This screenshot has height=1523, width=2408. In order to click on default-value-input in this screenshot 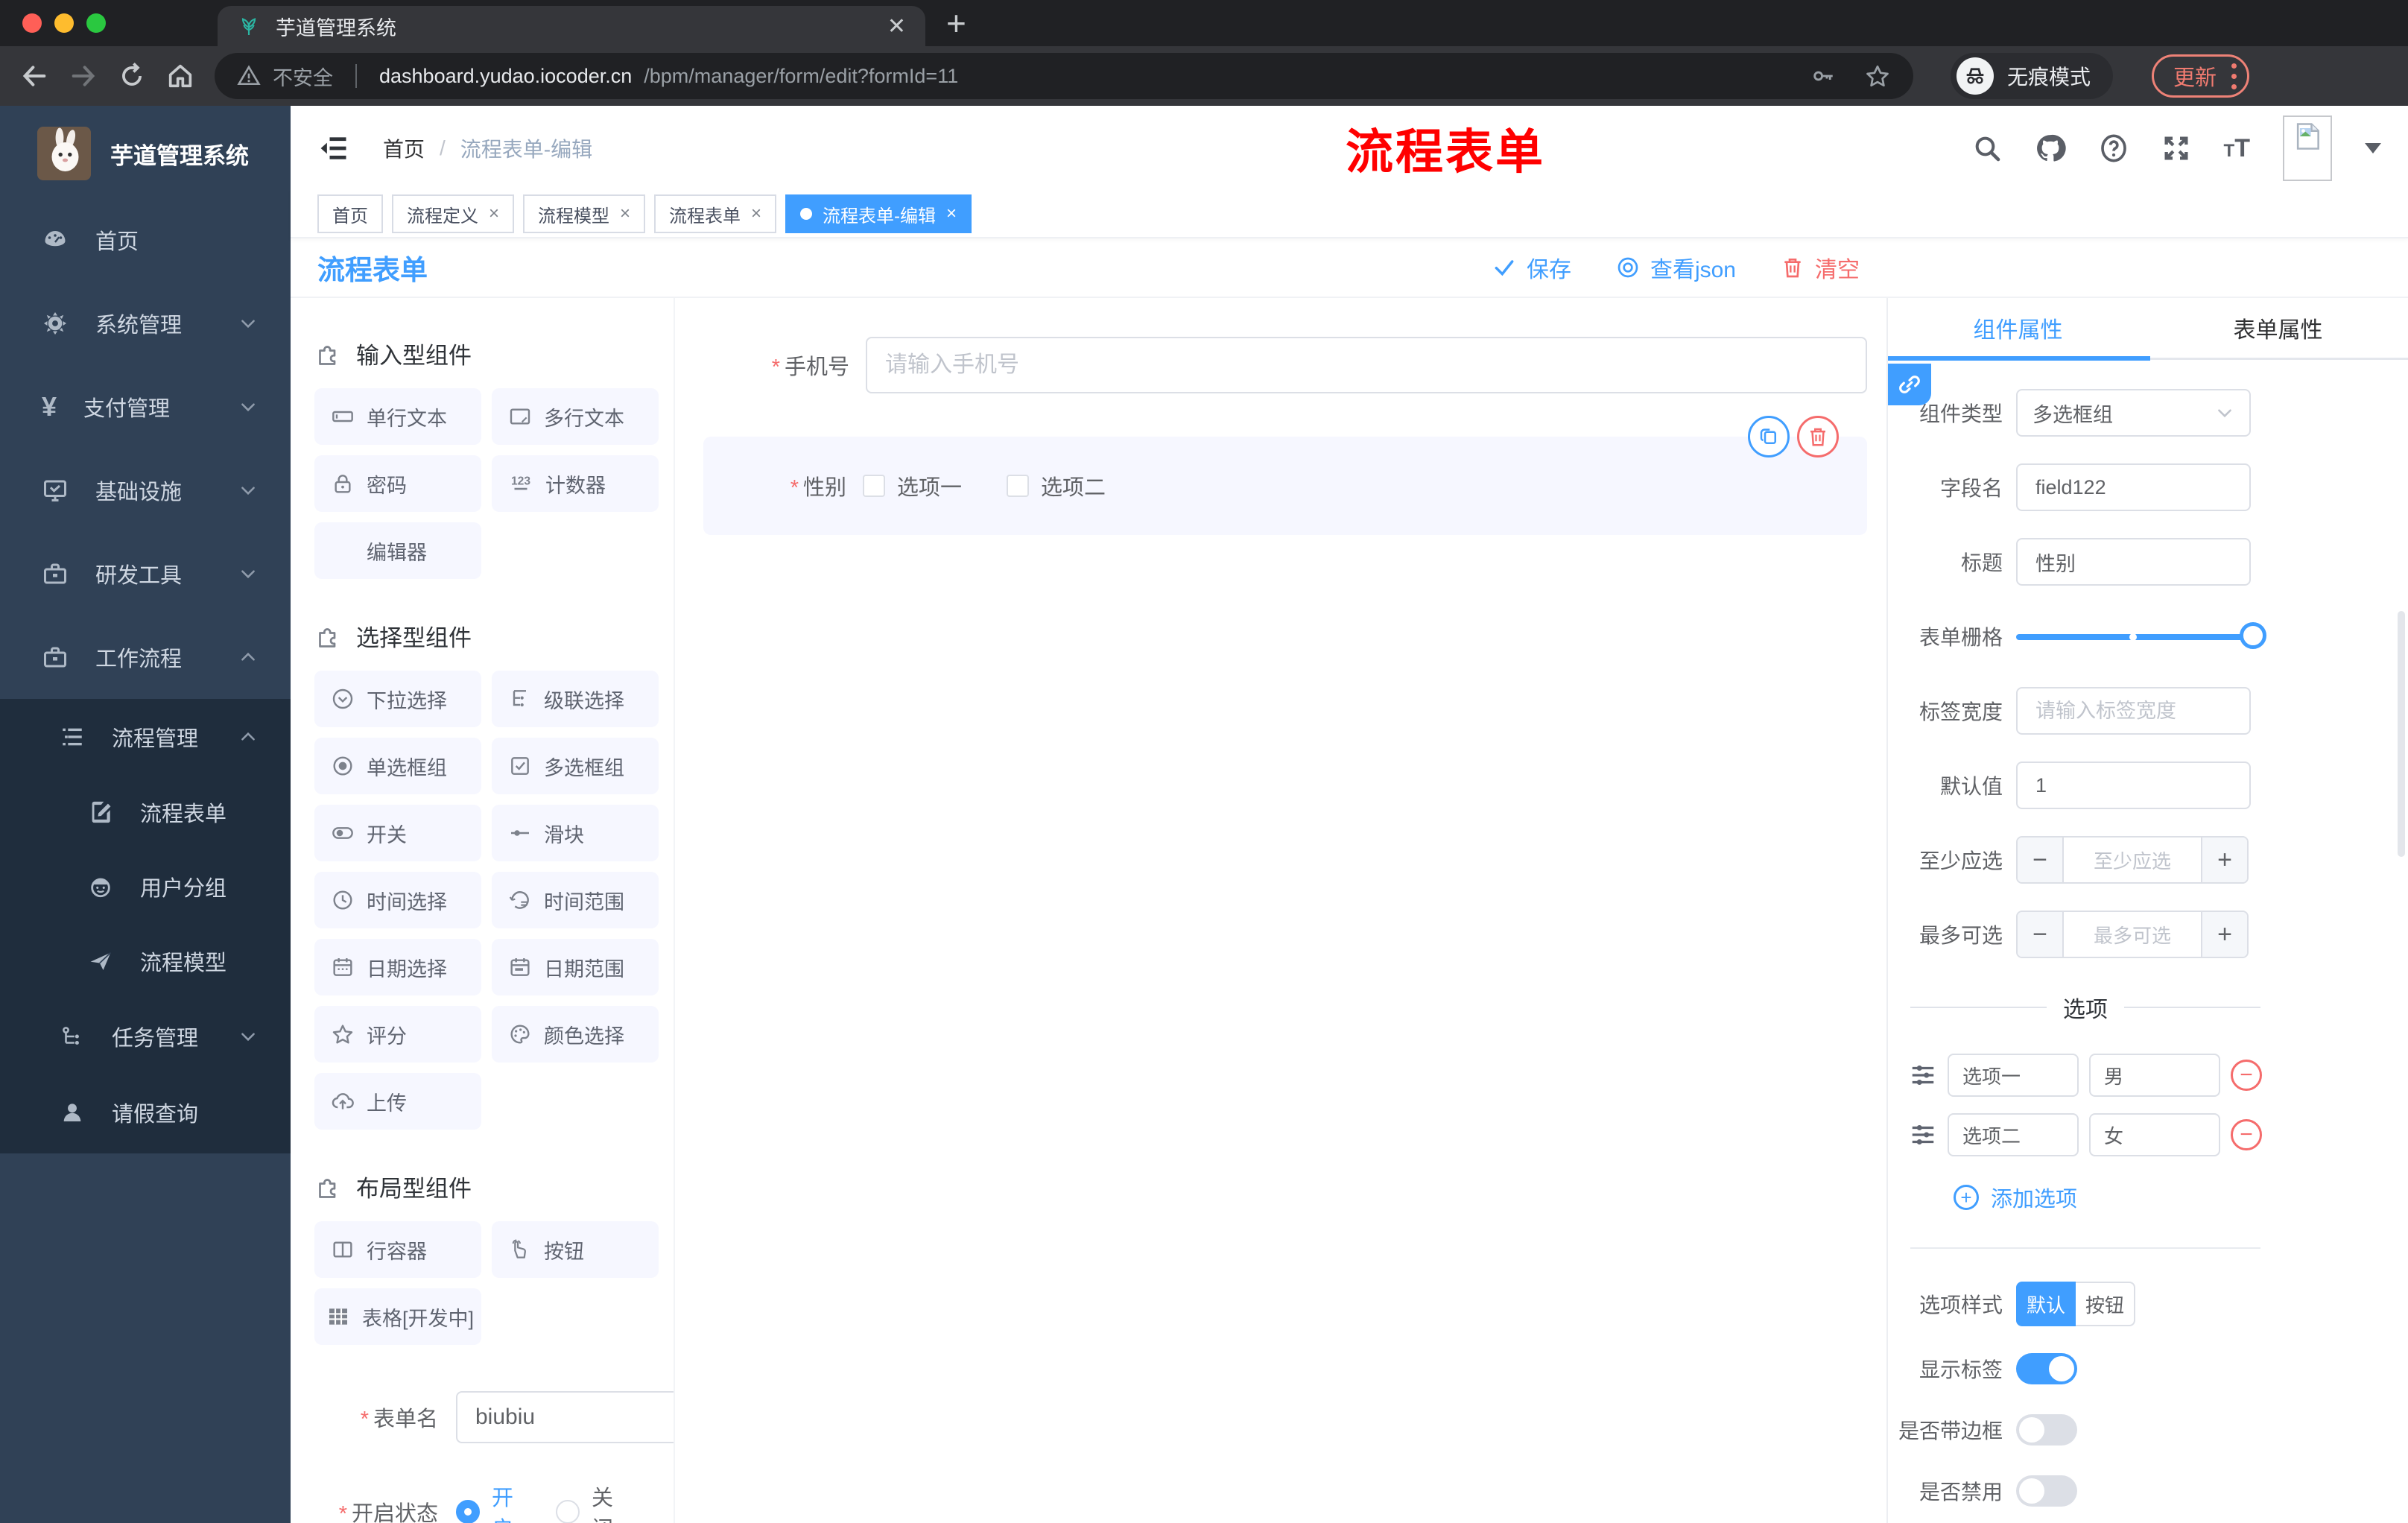, I will do `click(2133, 785)`.